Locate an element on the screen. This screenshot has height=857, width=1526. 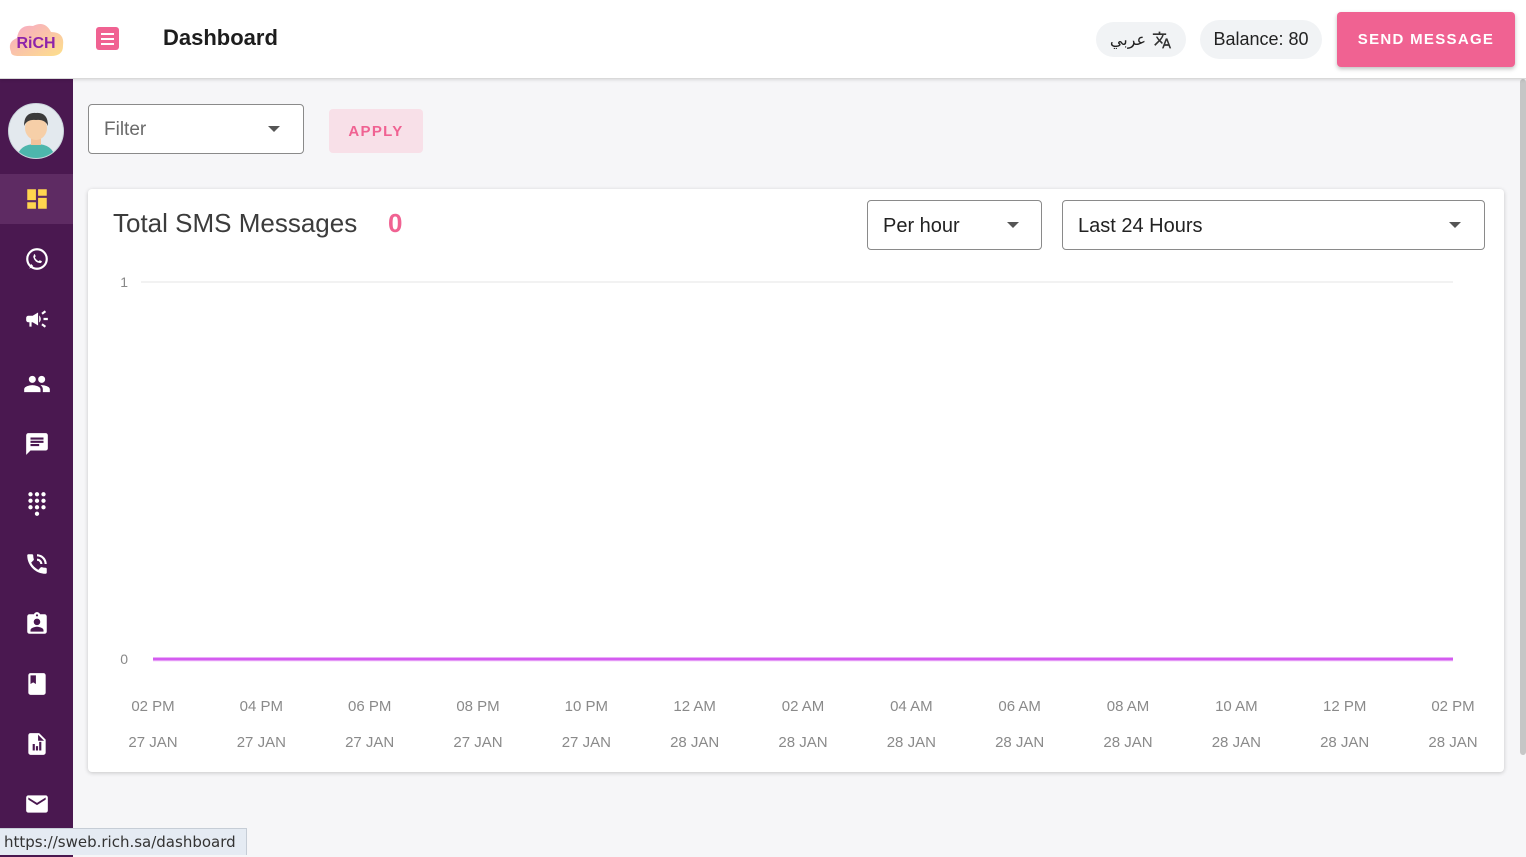
sidebar-item-contacts is located at coordinates (36, 384).